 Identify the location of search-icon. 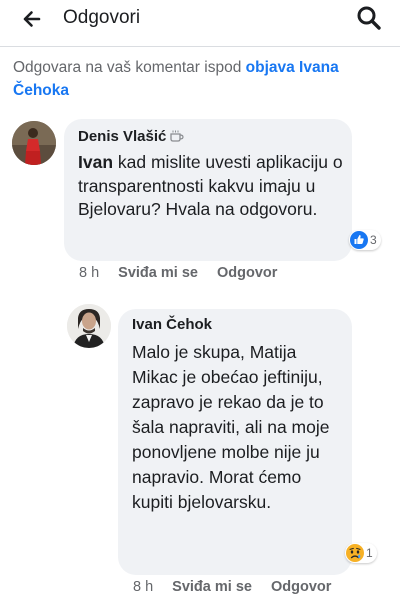
(369, 18).